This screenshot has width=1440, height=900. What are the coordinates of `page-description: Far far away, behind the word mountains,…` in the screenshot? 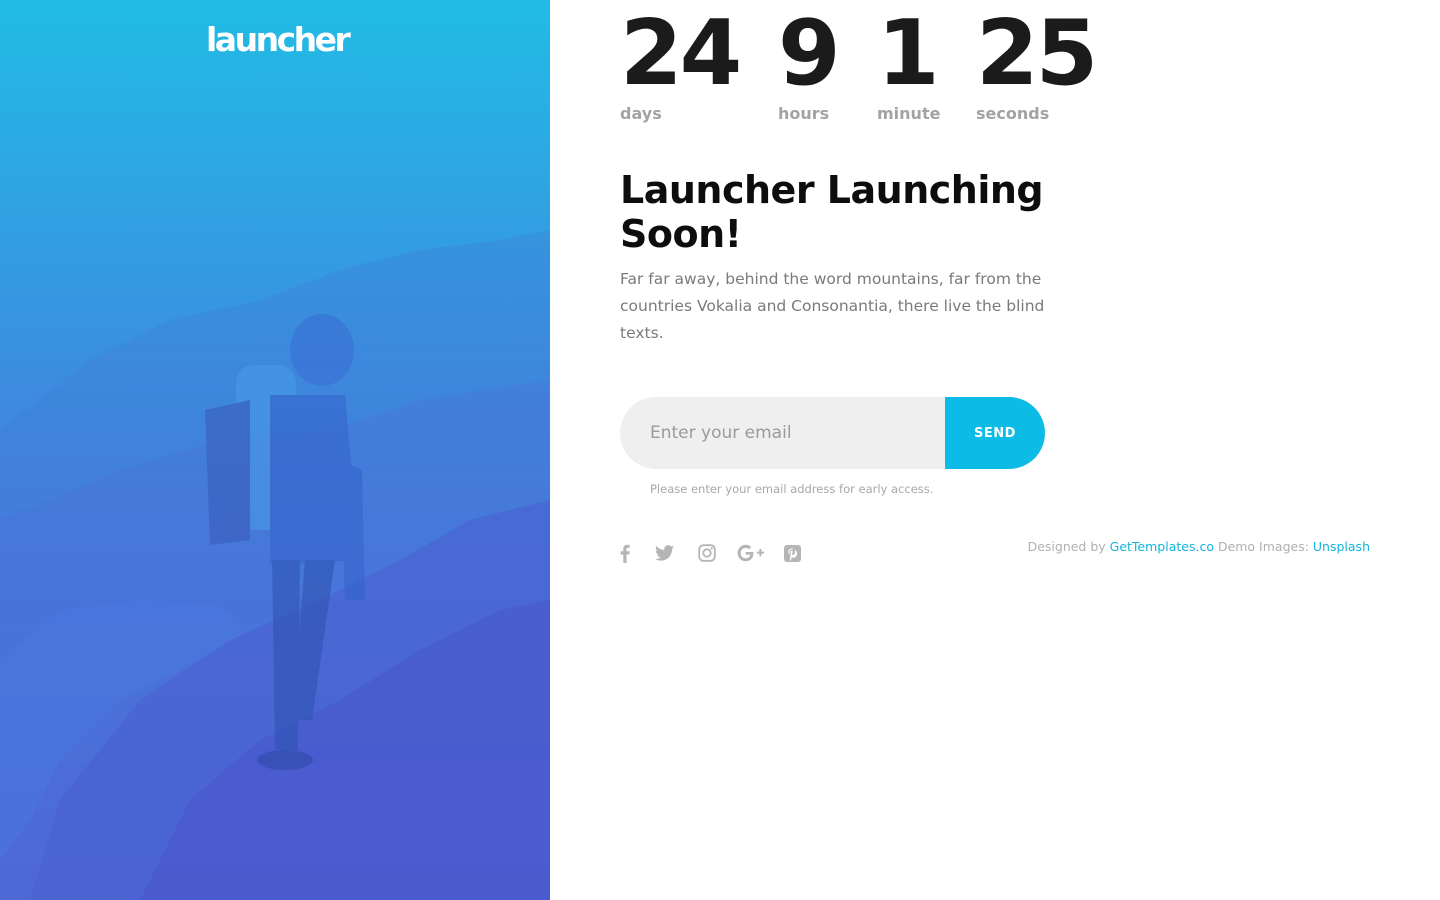 It's located at (832, 306).